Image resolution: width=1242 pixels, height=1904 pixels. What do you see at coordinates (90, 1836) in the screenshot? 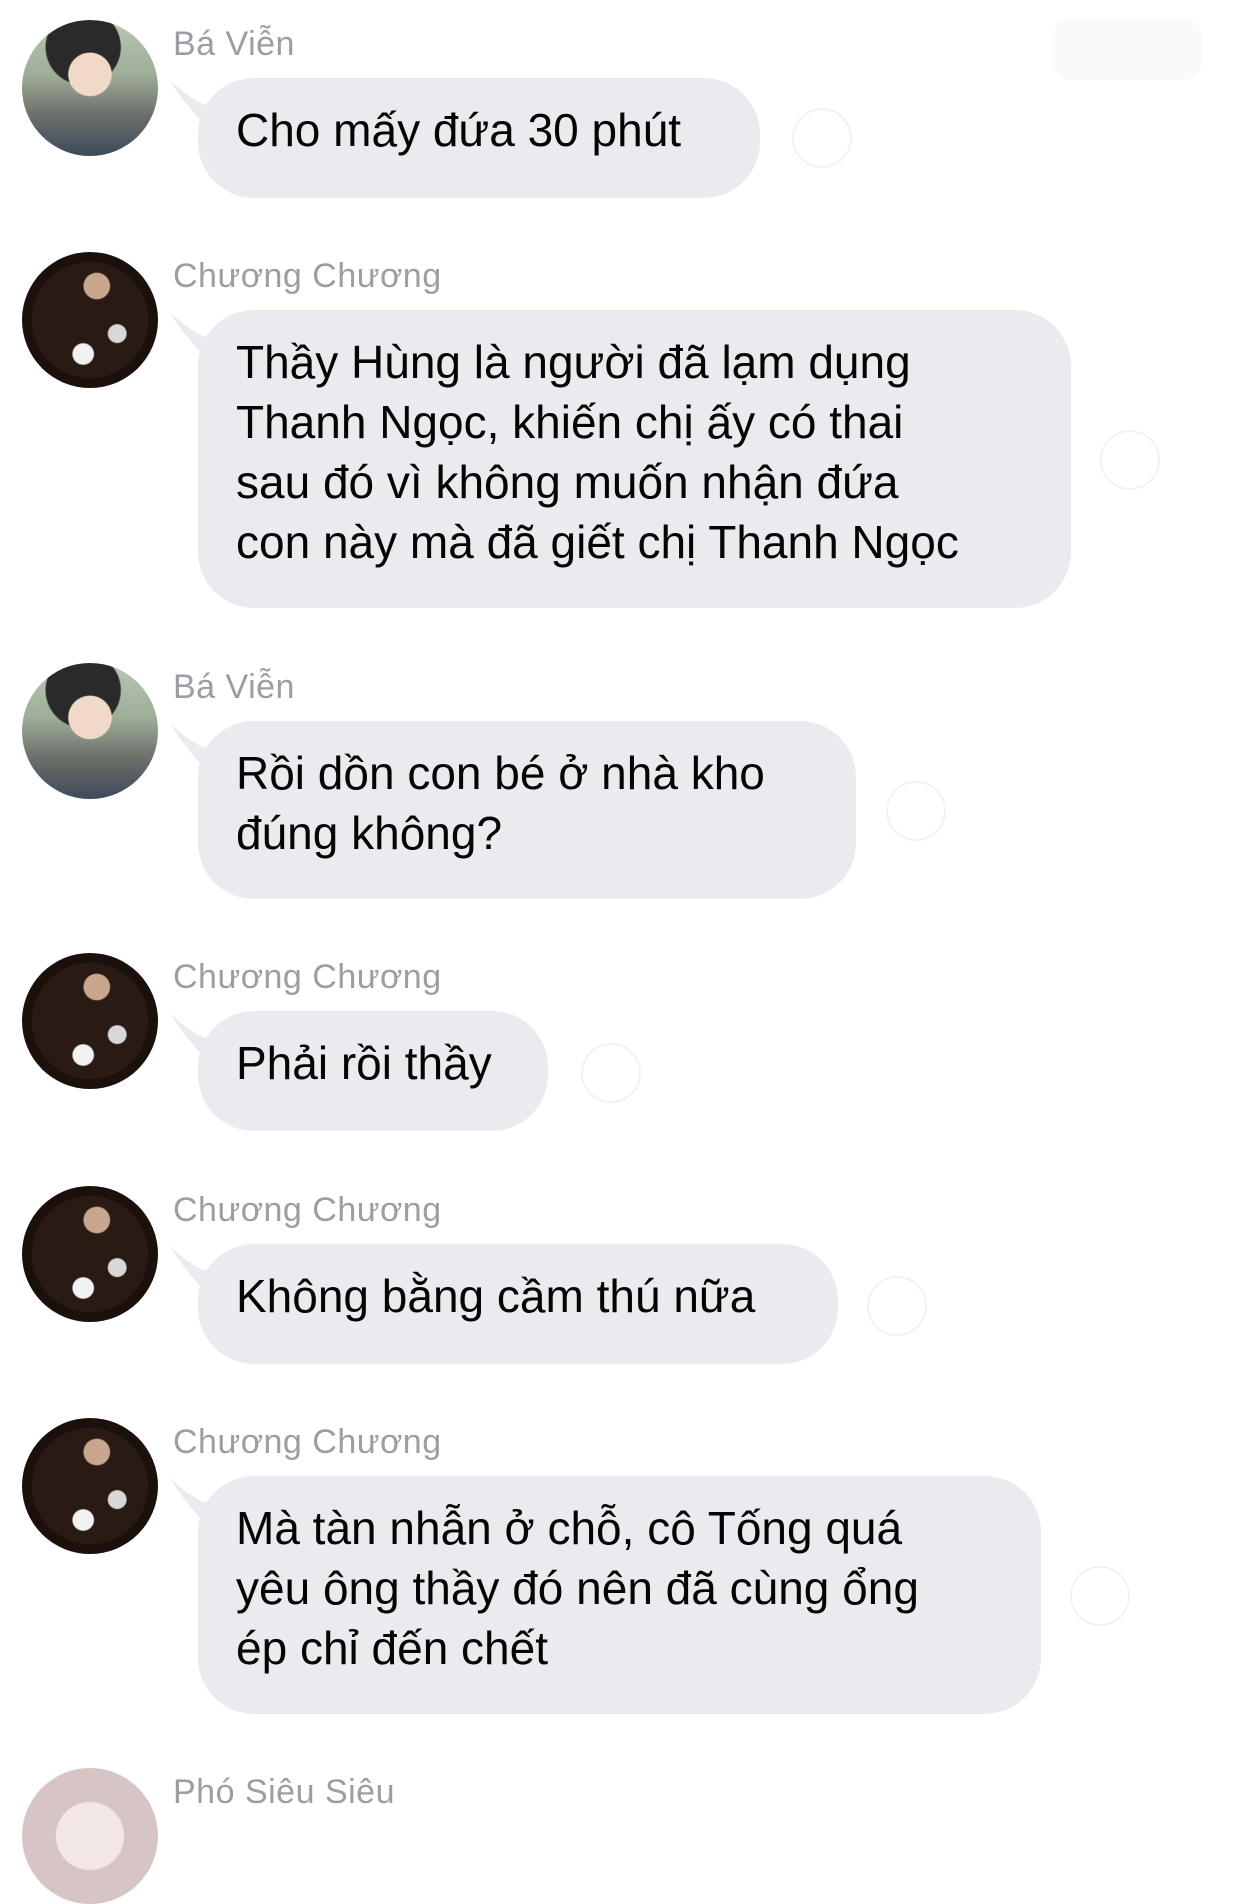
I see `avatar-pho-sieu-sieu` at bounding box center [90, 1836].